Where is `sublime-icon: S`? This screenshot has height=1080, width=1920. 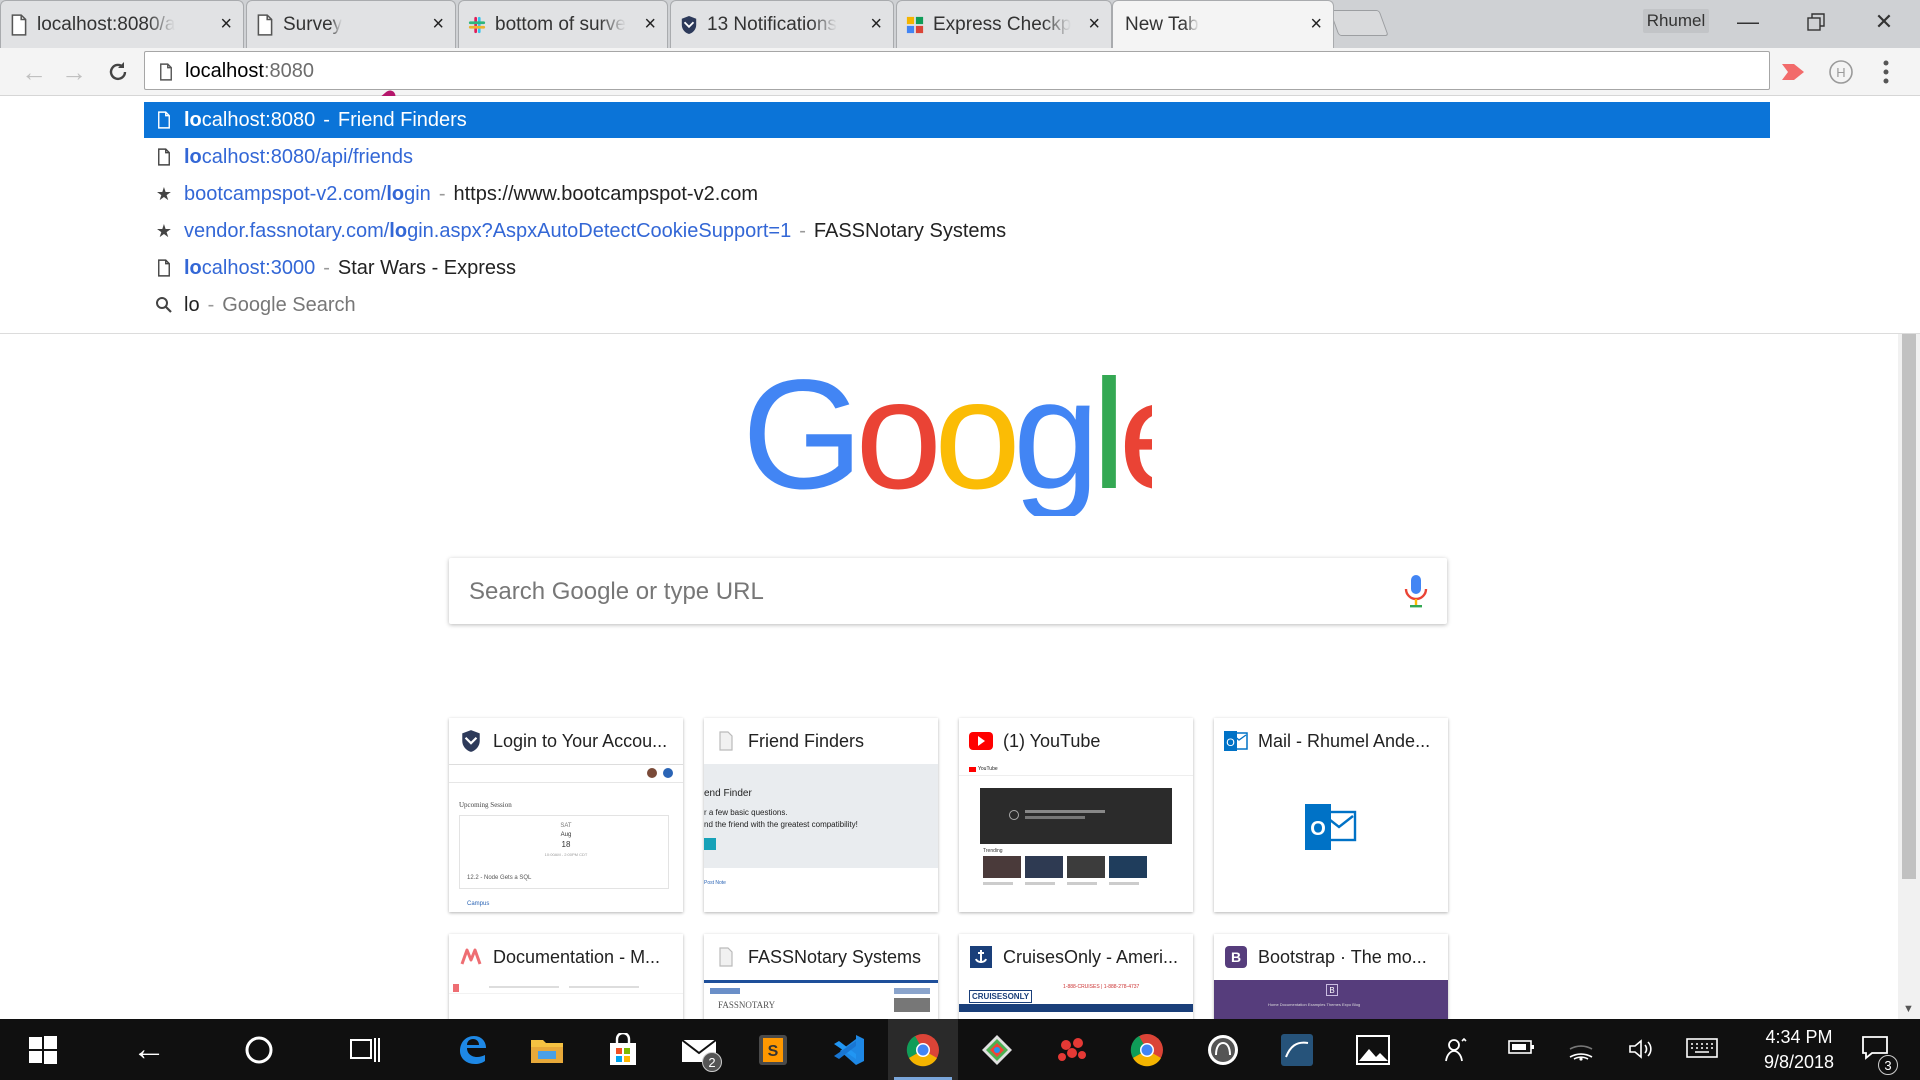
sublime-icon: S is located at coordinates (773, 1049).